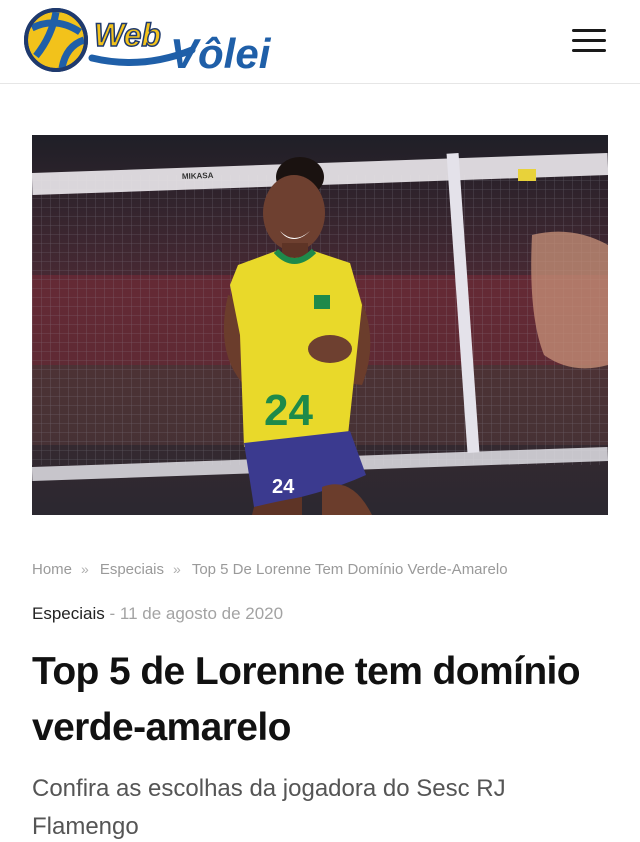 This screenshot has height=842, width=640. Describe the element at coordinates (288, 410) in the screenshot. I see `jersey-number: 24` at that location.